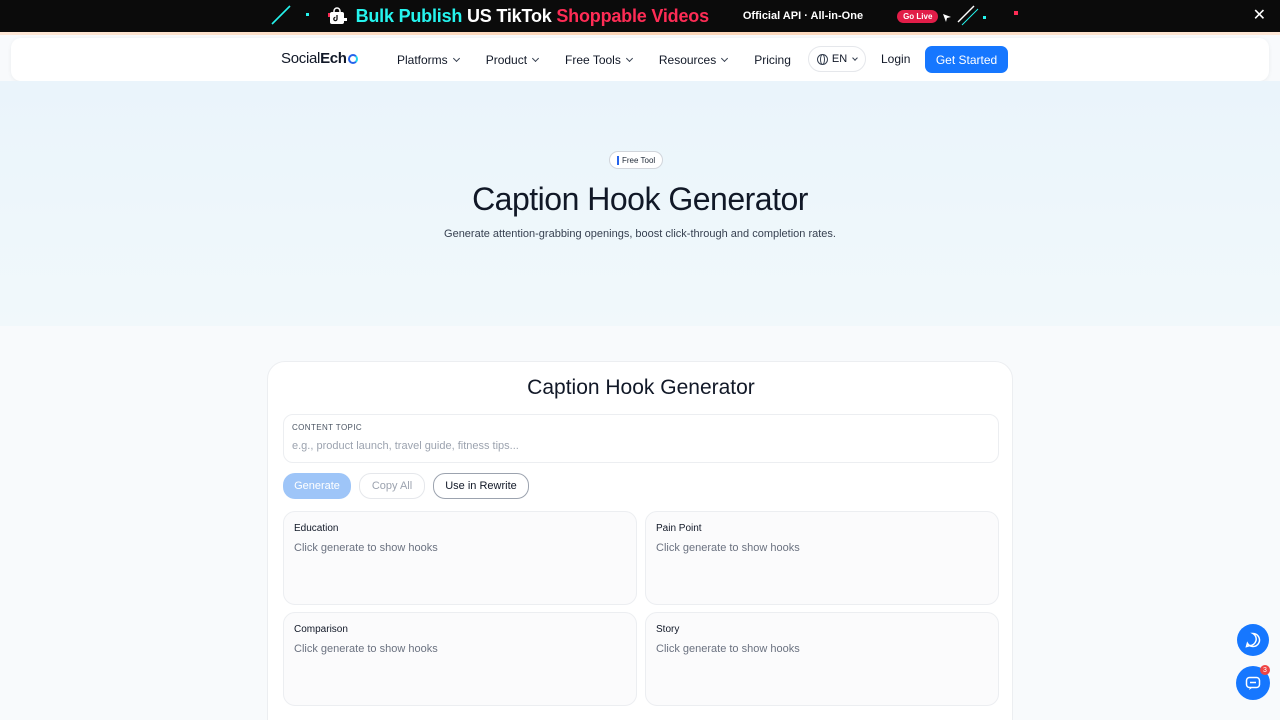 The width and height of the screenshot is (1280, 720). Describe the element at coordinates (1259, 16) in the screenshot. I see `close-banner-button: ✕` at that location.